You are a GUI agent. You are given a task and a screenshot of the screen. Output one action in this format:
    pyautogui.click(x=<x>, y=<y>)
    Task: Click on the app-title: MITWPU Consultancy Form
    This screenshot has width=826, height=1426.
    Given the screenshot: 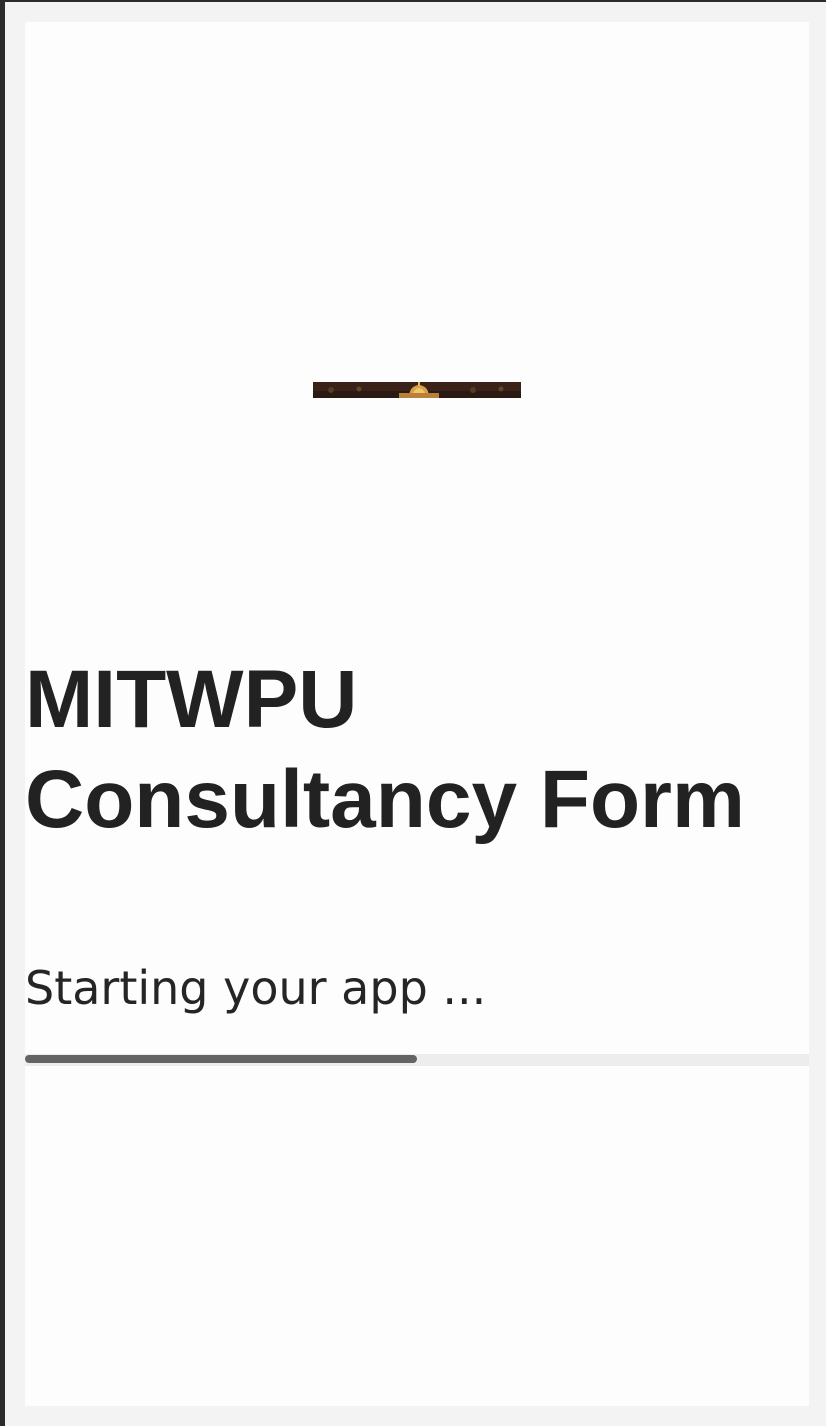 What is the action you would take?
    pyautogui.click(x=417, y=750)
    